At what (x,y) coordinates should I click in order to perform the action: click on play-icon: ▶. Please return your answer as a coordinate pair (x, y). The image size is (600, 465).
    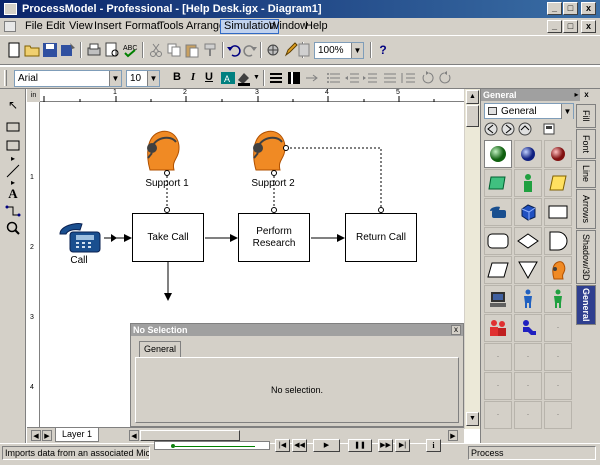
    Looking at the image, I should click on (326, 445).